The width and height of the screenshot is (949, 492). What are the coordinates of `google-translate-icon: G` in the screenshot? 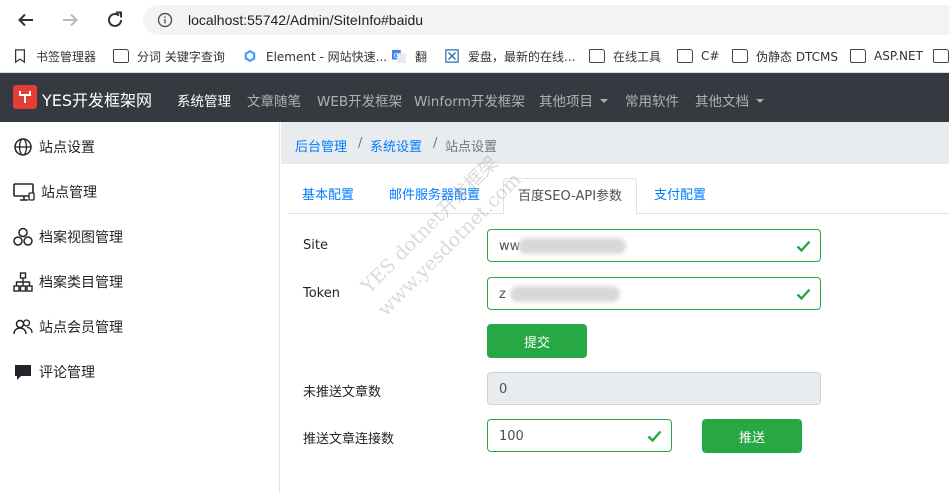 It's located at (399, 56).